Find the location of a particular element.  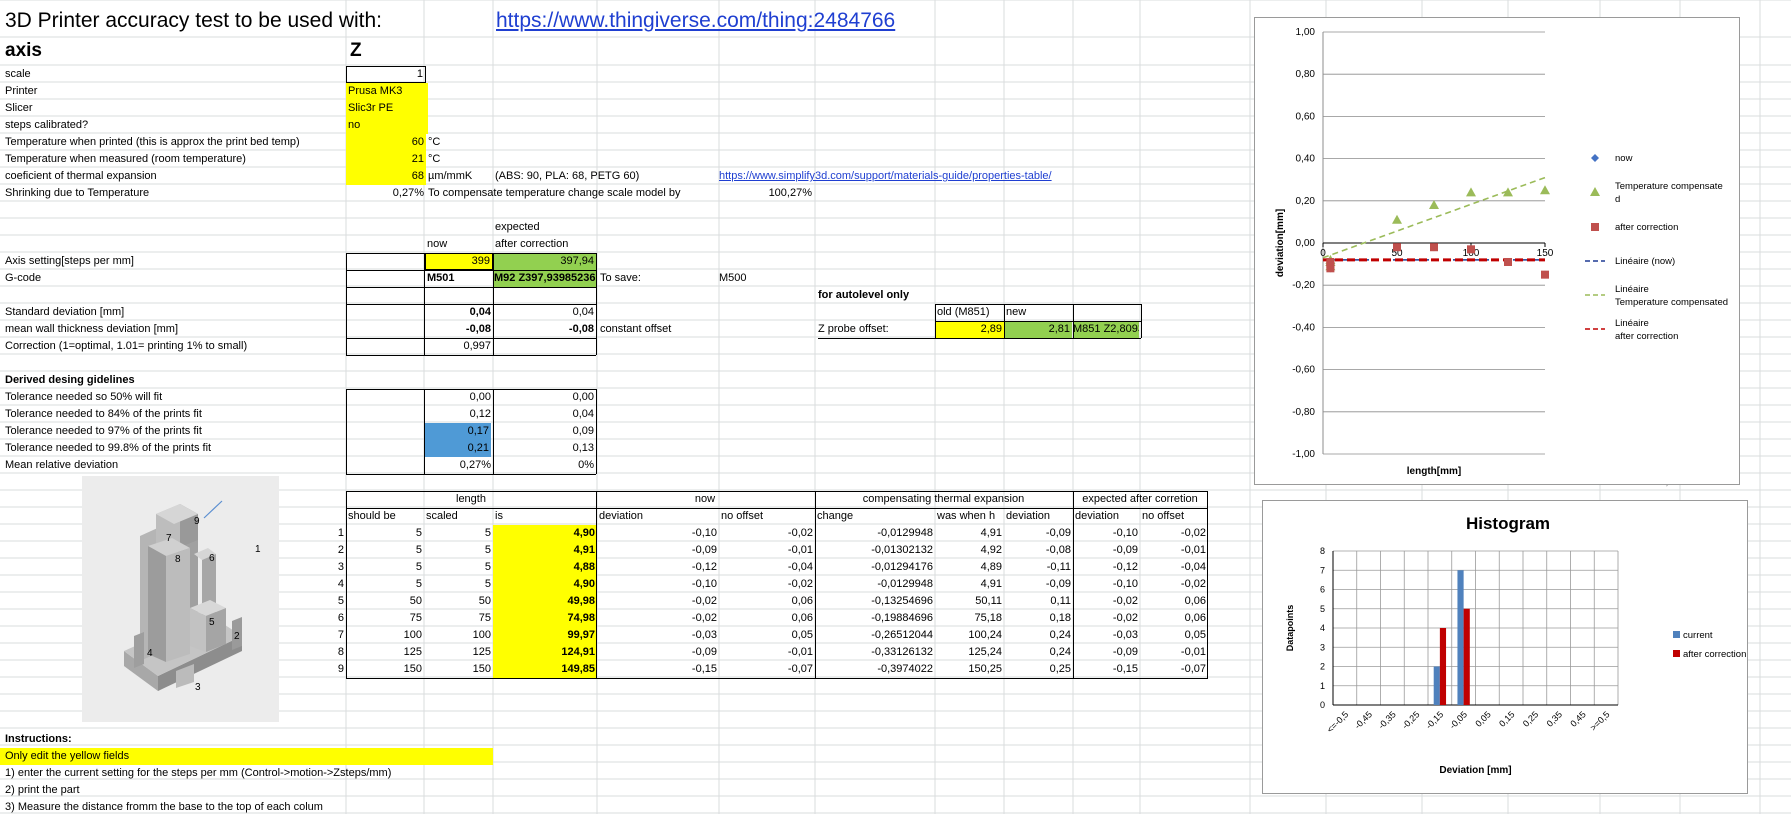

model-label: 2 is located at coordinates (237, 636).